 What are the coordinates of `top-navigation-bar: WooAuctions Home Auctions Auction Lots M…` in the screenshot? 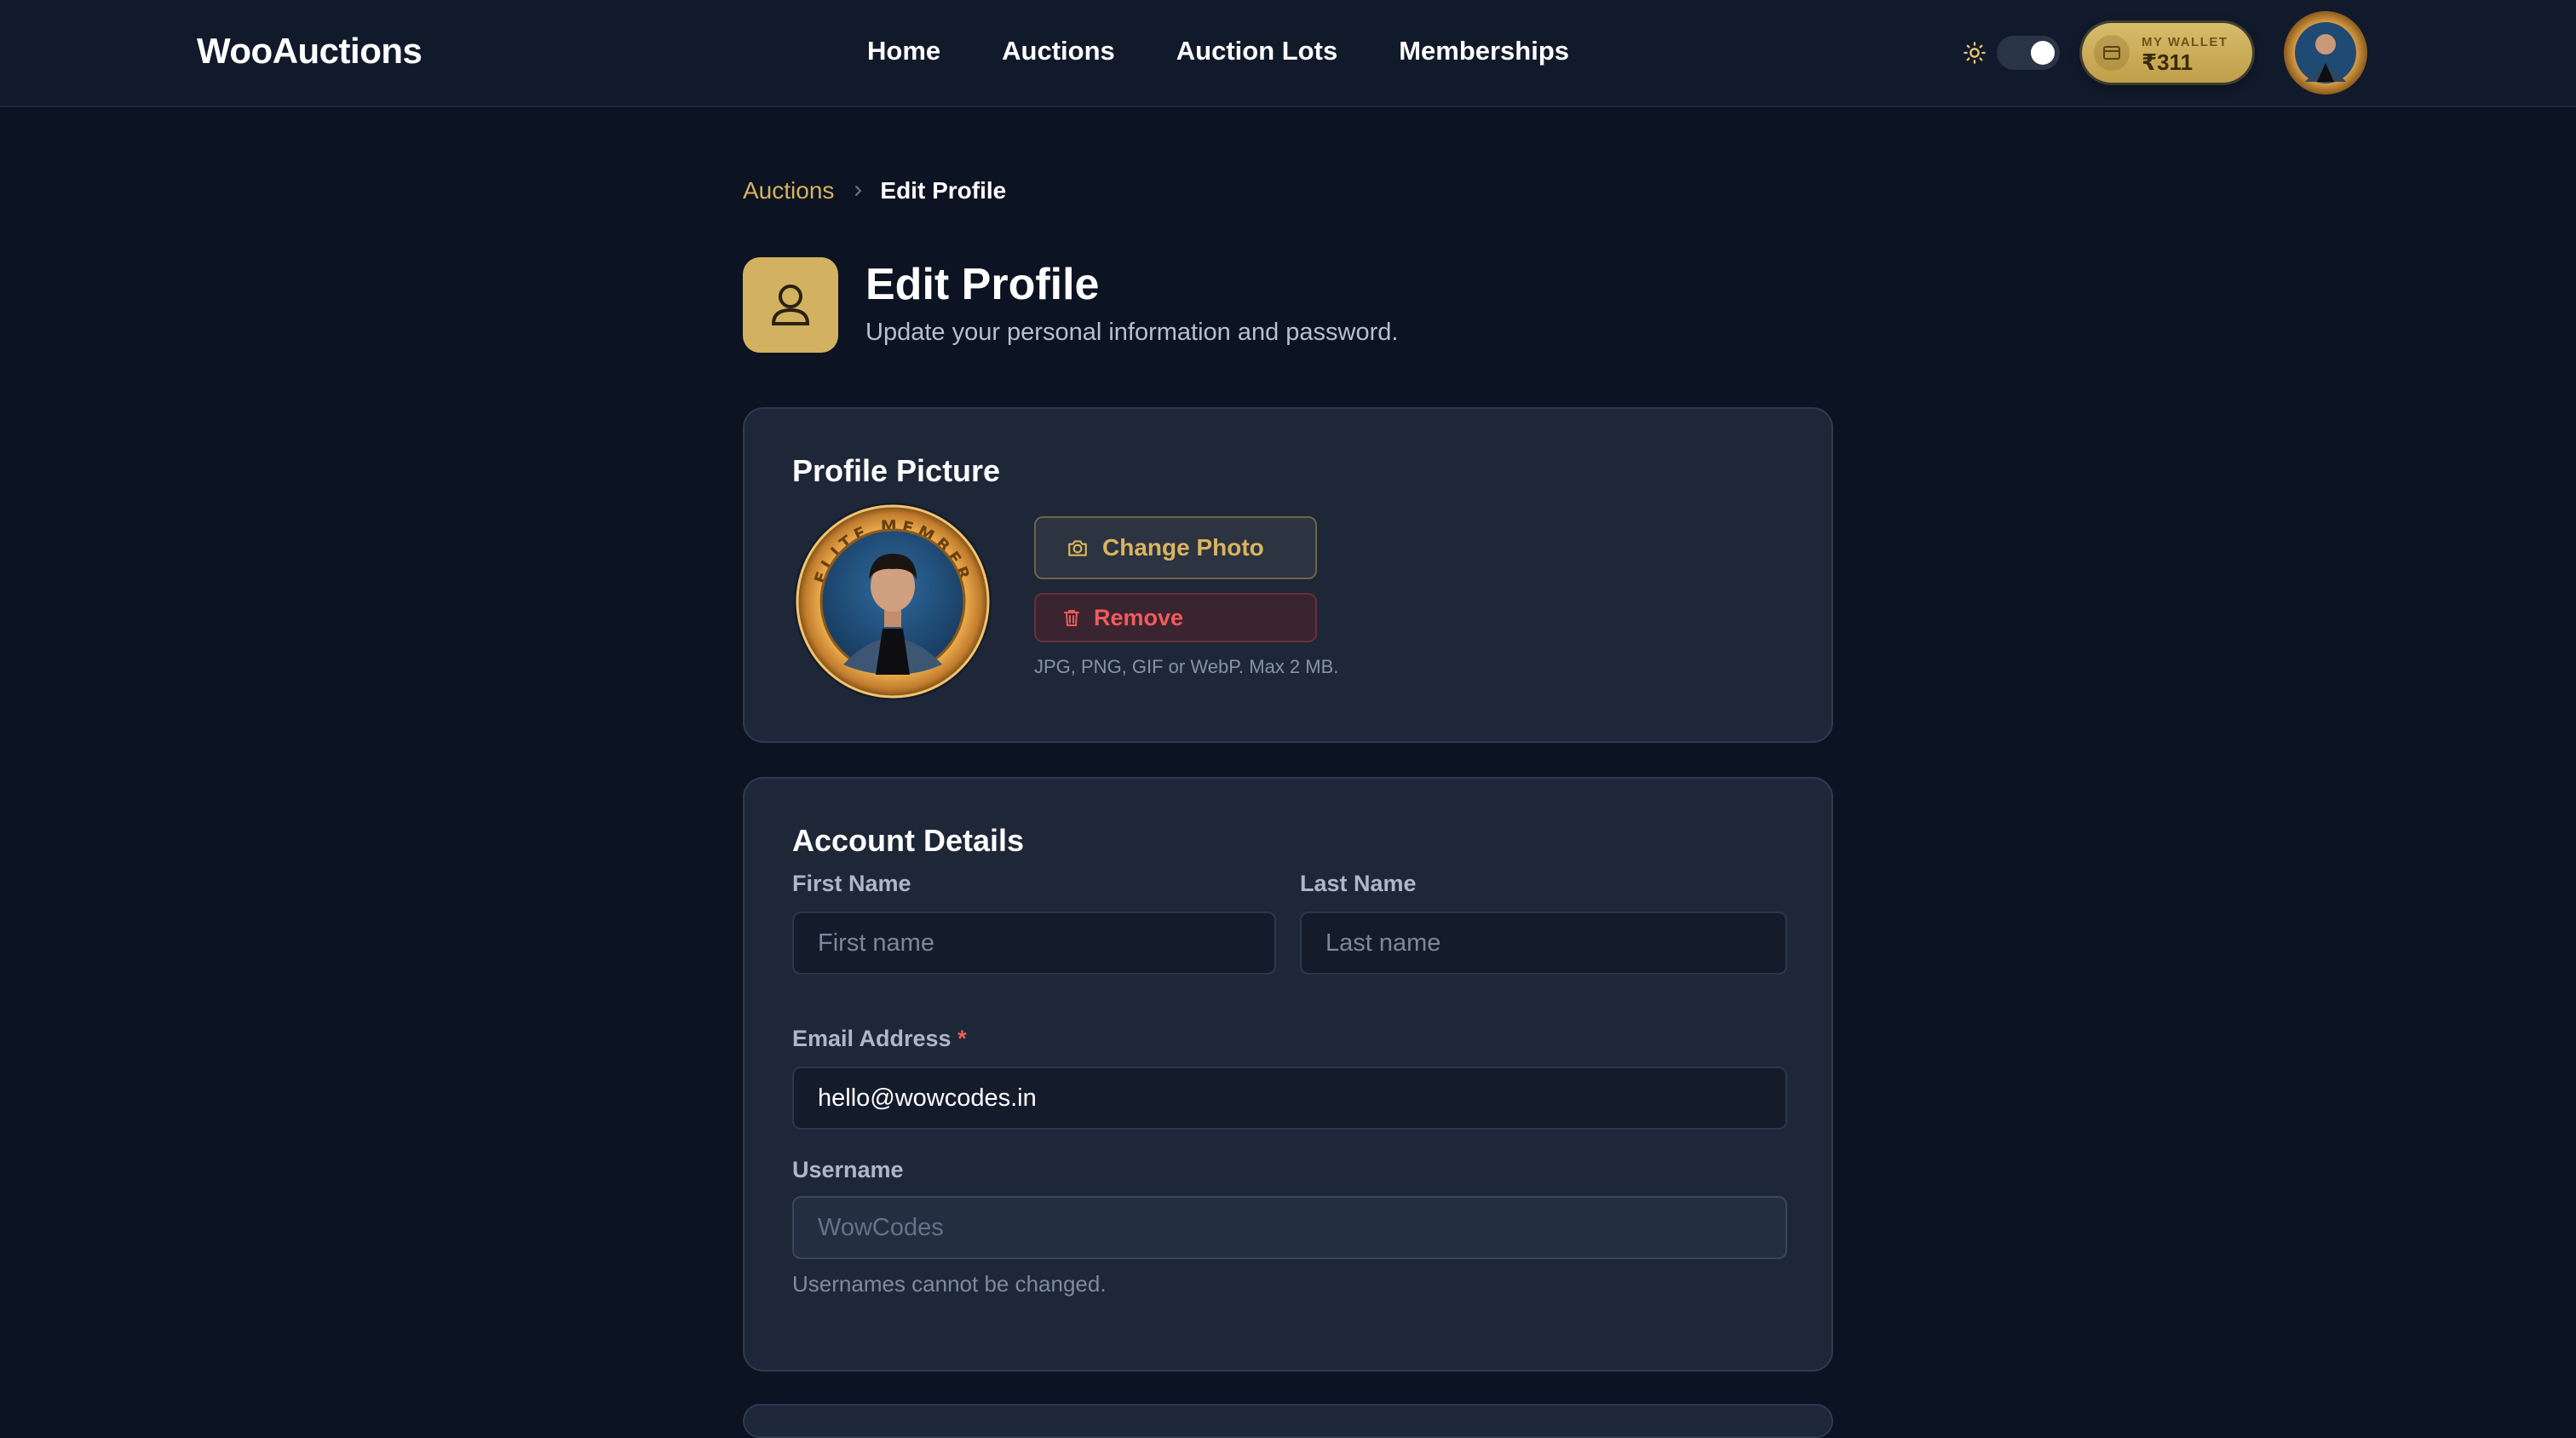 It's located at (1288, 53).